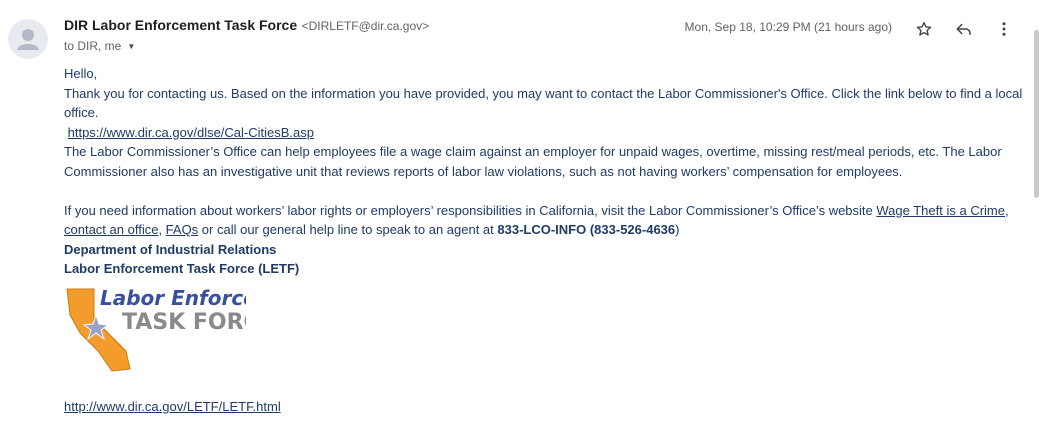  I want to click on letf-logo-graphic: Labor Enforcement TASK FORCE, so click(191, 329).